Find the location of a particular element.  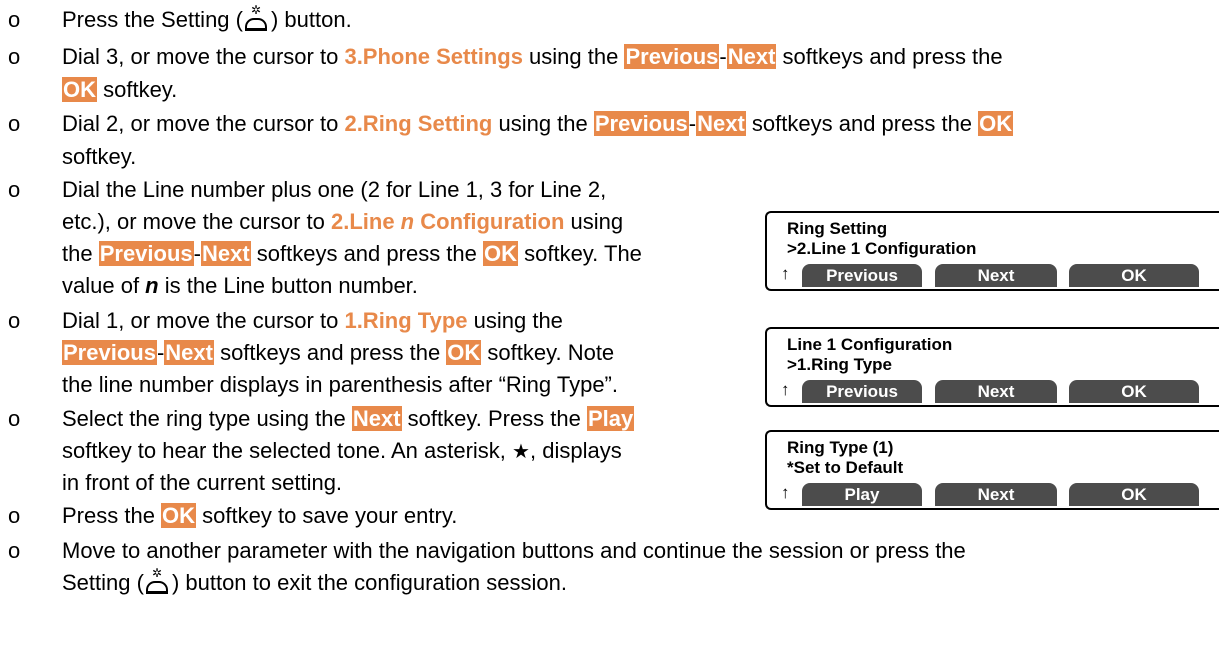

menu-label: 1.Ring Type is located at coordinates (406, 320).